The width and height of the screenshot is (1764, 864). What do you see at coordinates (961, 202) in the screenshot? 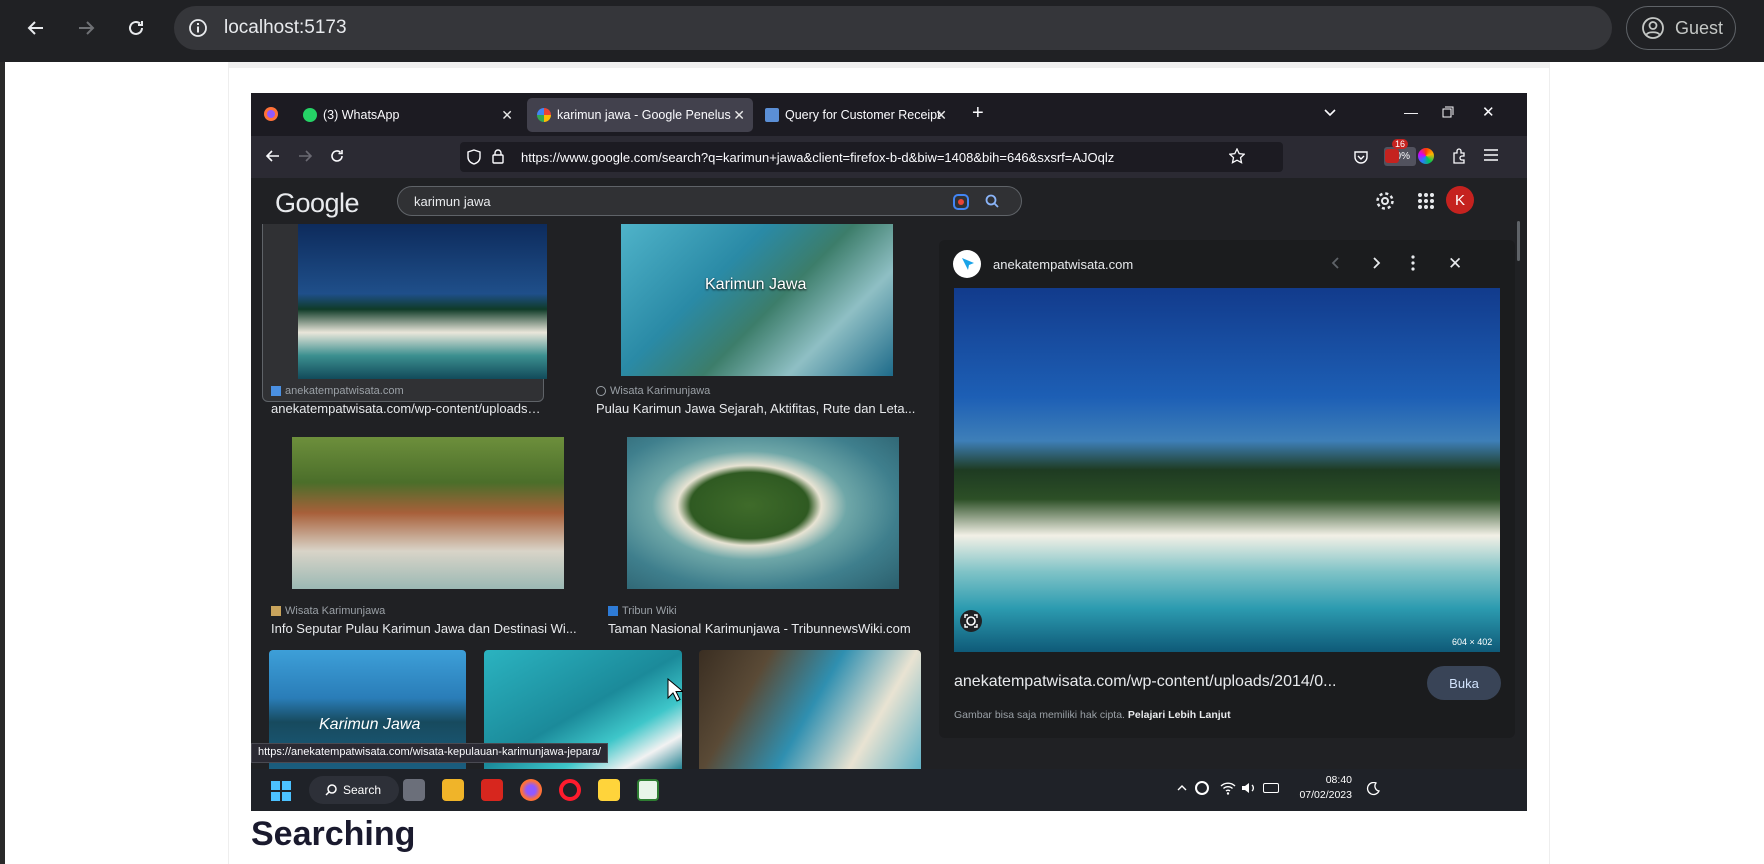
I see `lens-icon` at bounding box center [961, 202].